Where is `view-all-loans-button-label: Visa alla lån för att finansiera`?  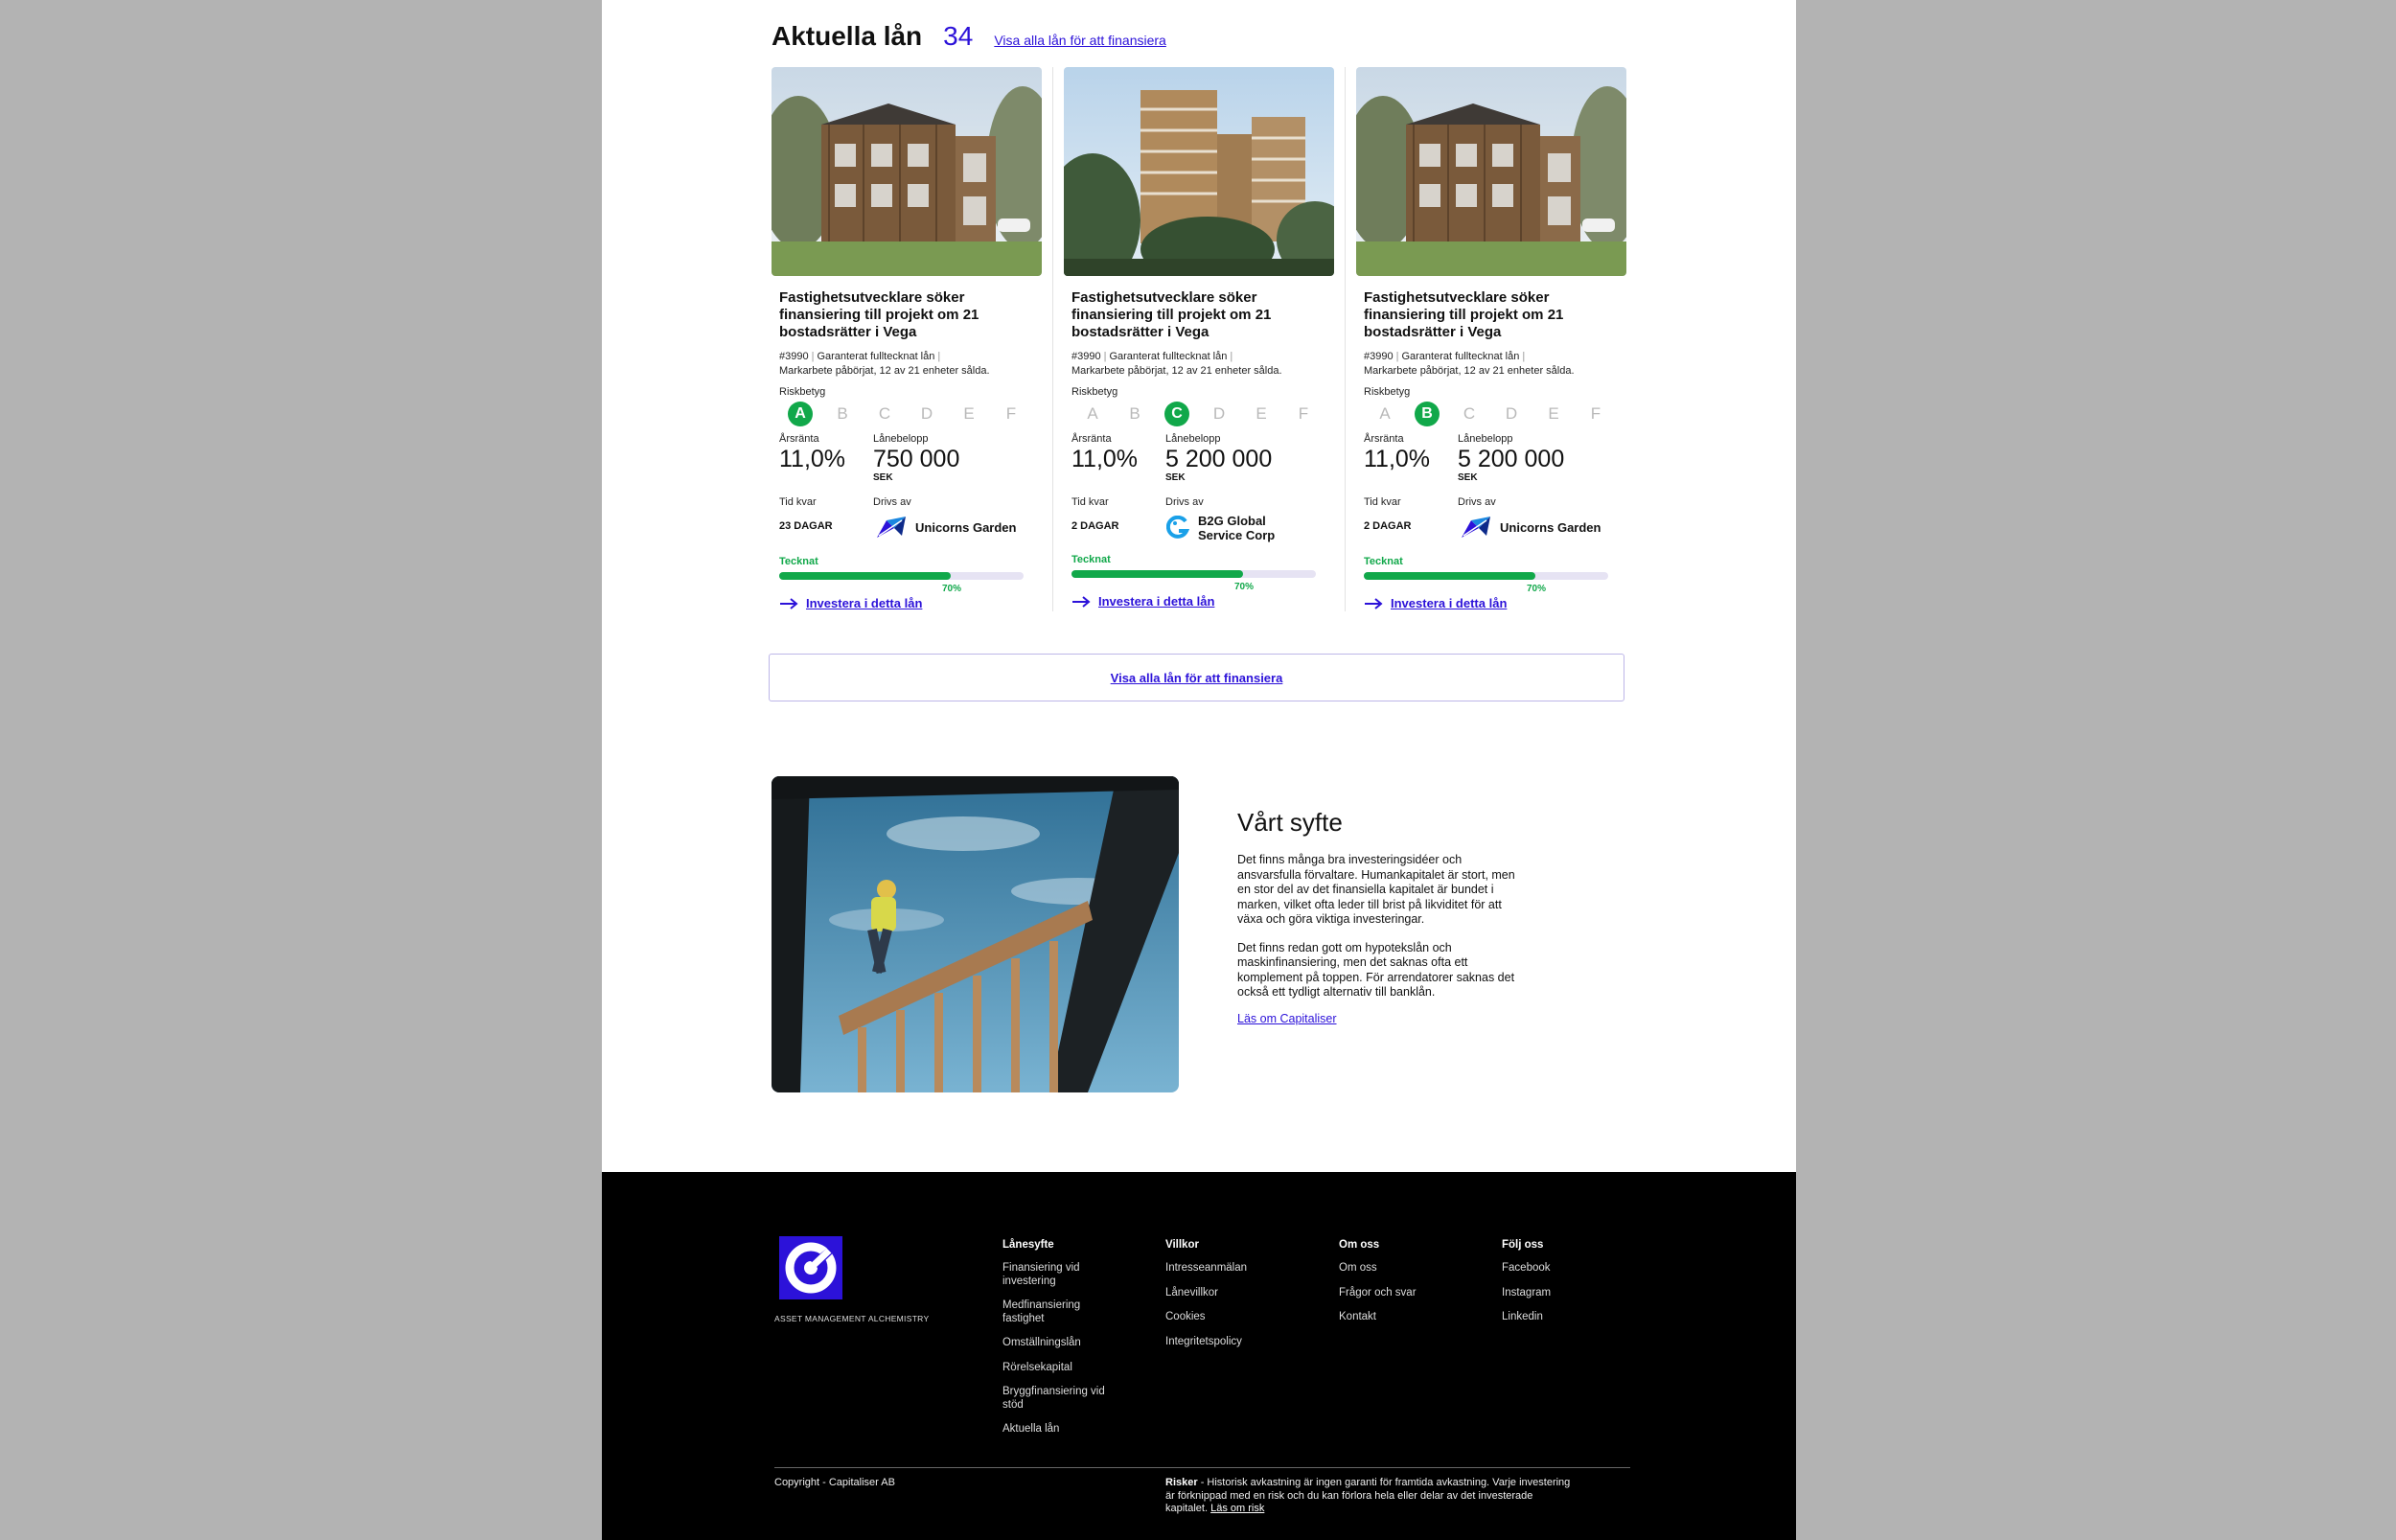 view-all-loans-button-label: Visa alla lån för att finansiera is located at coordinates (1197, 678).